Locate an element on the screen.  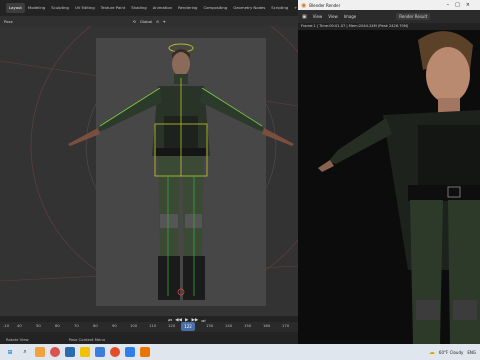
chrome-icon is located at coordinates (115, 352).